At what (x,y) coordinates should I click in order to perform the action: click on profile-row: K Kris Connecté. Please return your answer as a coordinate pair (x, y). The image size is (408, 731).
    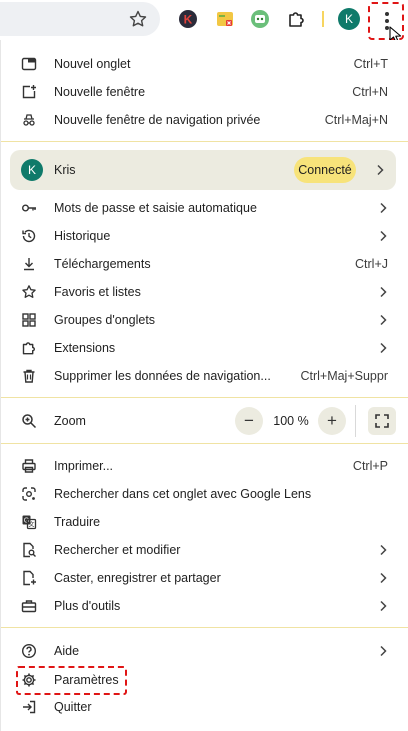
    Looking at the image, I should click on (203, 170).